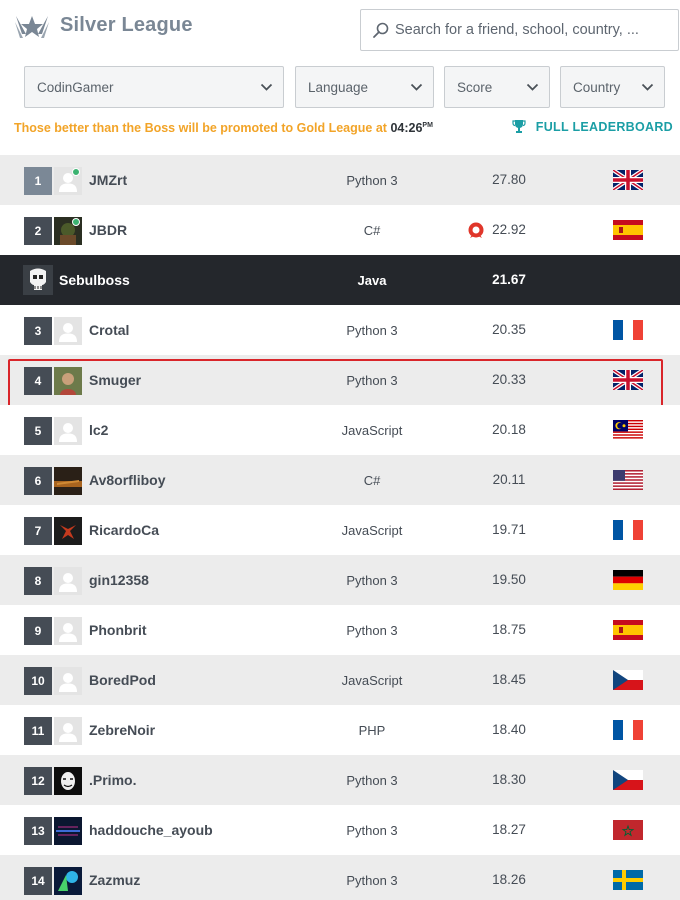  Describe the element at coordinates (122, 680) in the screenshot. I see `player-name: BoredPod` at that location.